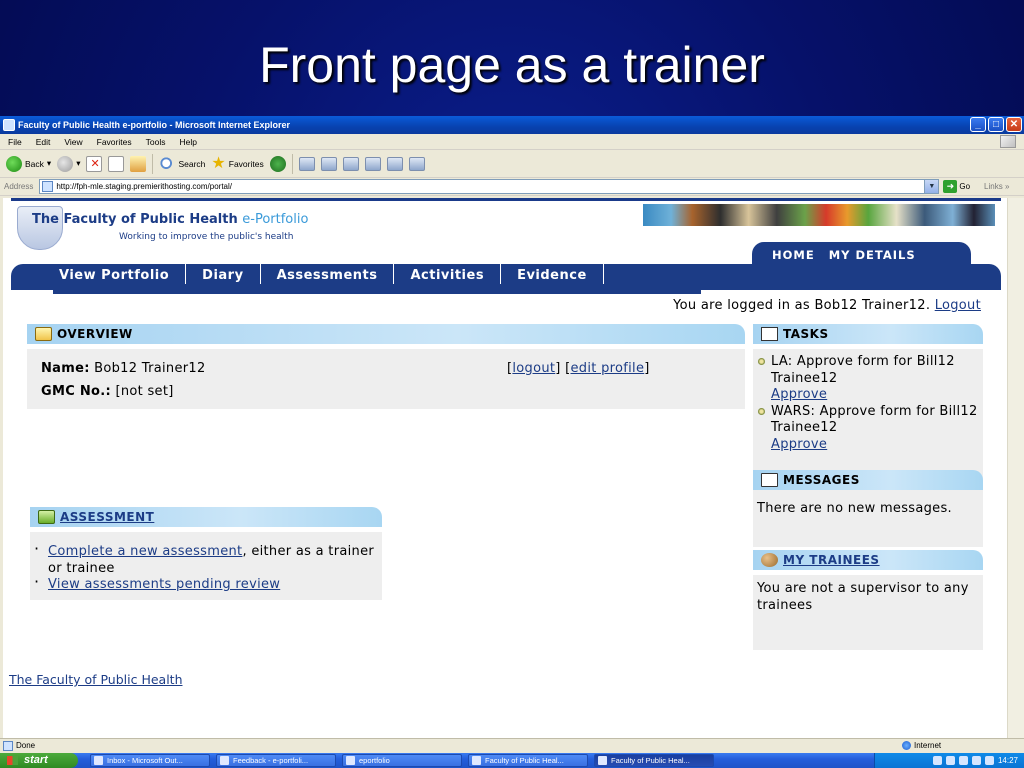 This screenshot has width=1024, height=768. I want to click on my-trainees-title-link: MY TRAINEES, so click(831, 560).